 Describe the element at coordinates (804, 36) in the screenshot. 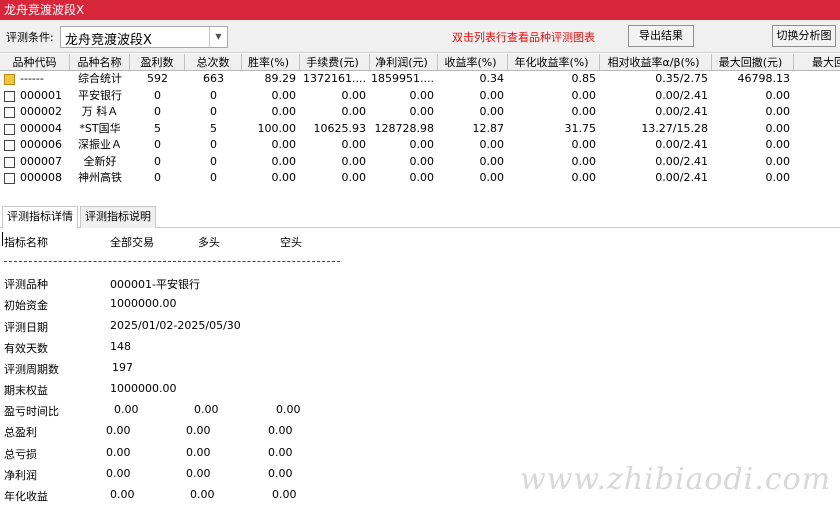

I see `switch-chart-button: 切换分析图` at that location.